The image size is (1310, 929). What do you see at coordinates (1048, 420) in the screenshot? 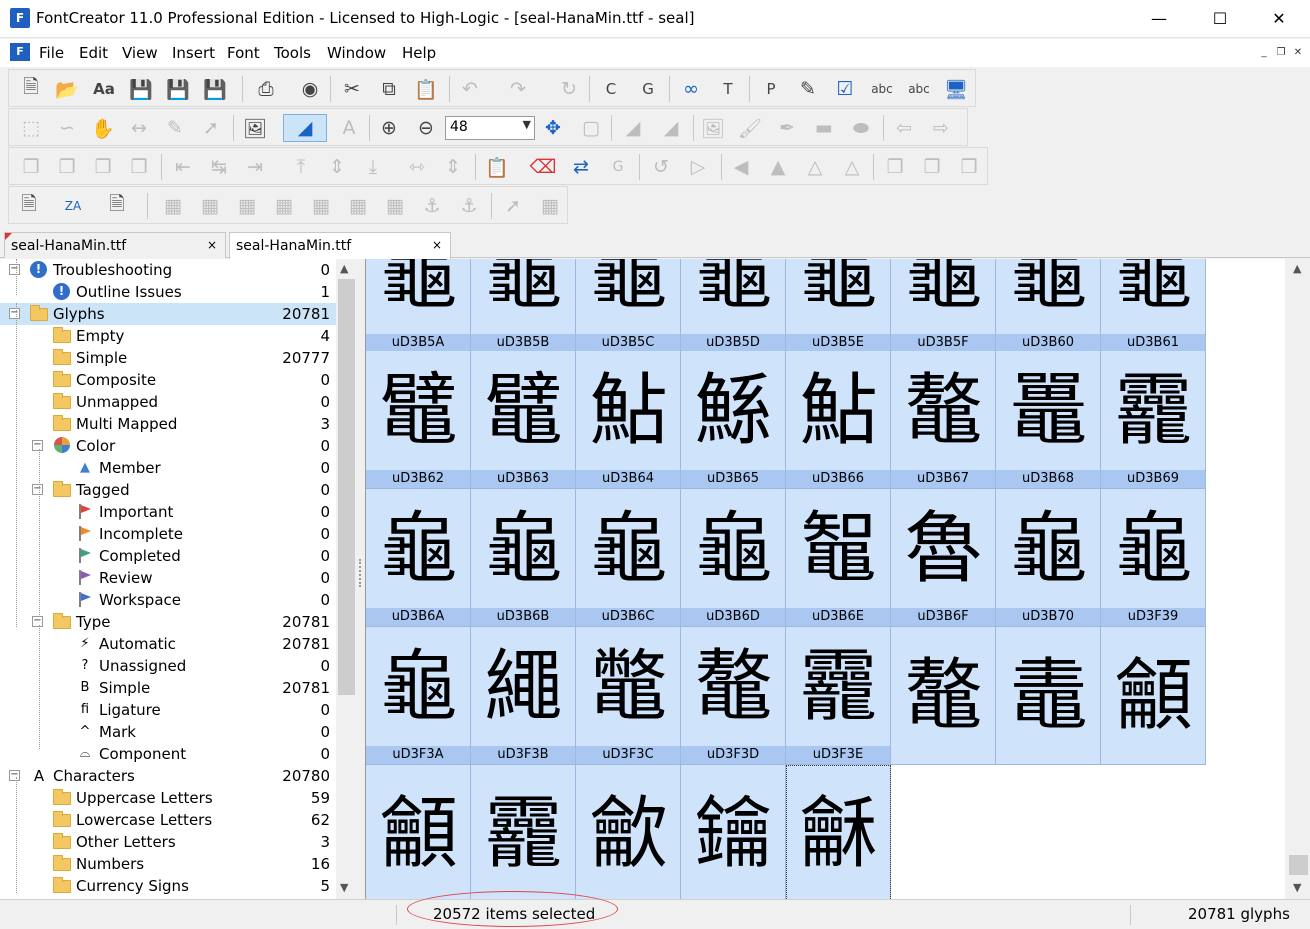
I see `glyph-cell: 鼉 uD3B68` at bounding box center [1048, 420].